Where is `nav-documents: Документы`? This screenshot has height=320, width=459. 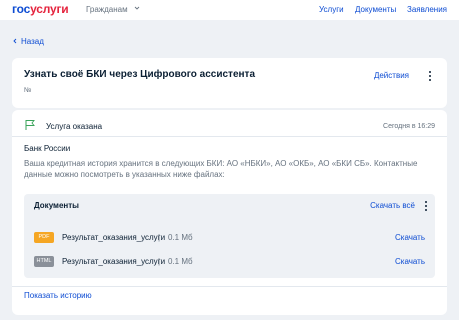
nav-documents: Документы is located at coordinates (375, 10).